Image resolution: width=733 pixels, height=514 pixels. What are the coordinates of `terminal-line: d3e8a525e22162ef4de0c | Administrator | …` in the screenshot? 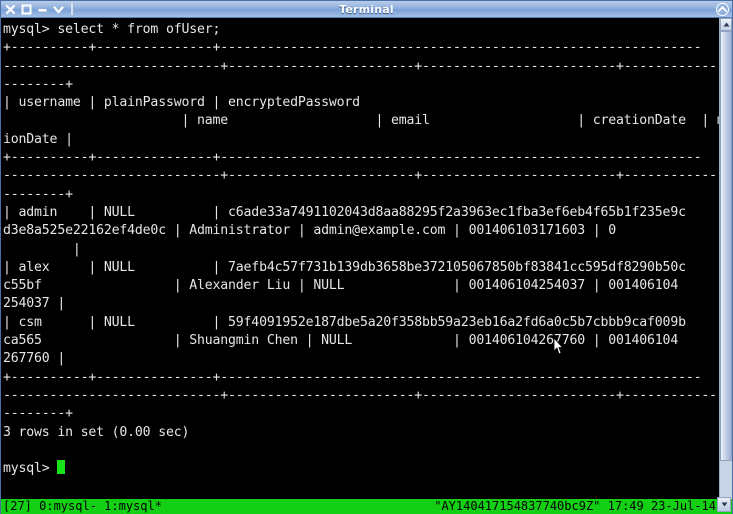 It's located at (310, 231).